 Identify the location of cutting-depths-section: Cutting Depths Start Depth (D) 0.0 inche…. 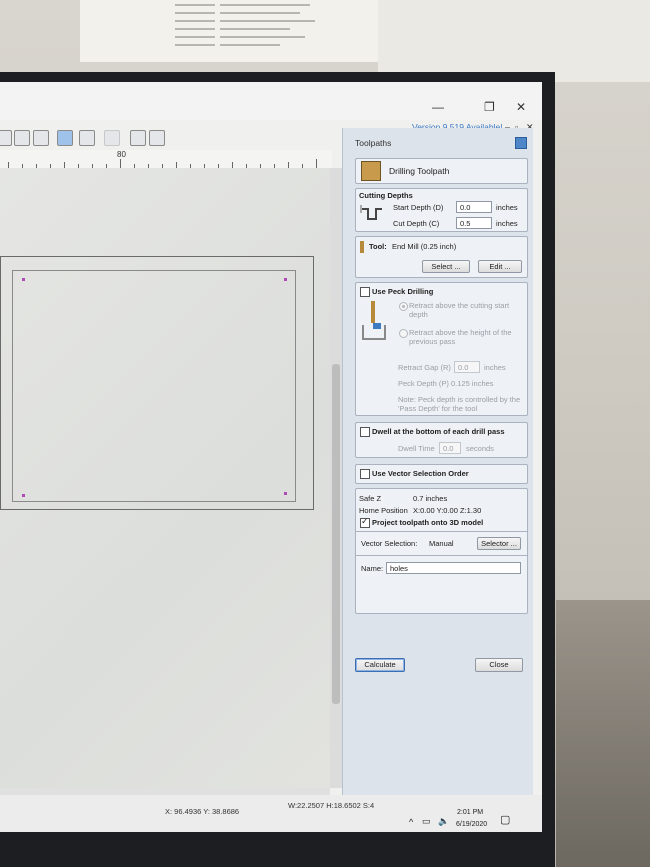
(441, 210).